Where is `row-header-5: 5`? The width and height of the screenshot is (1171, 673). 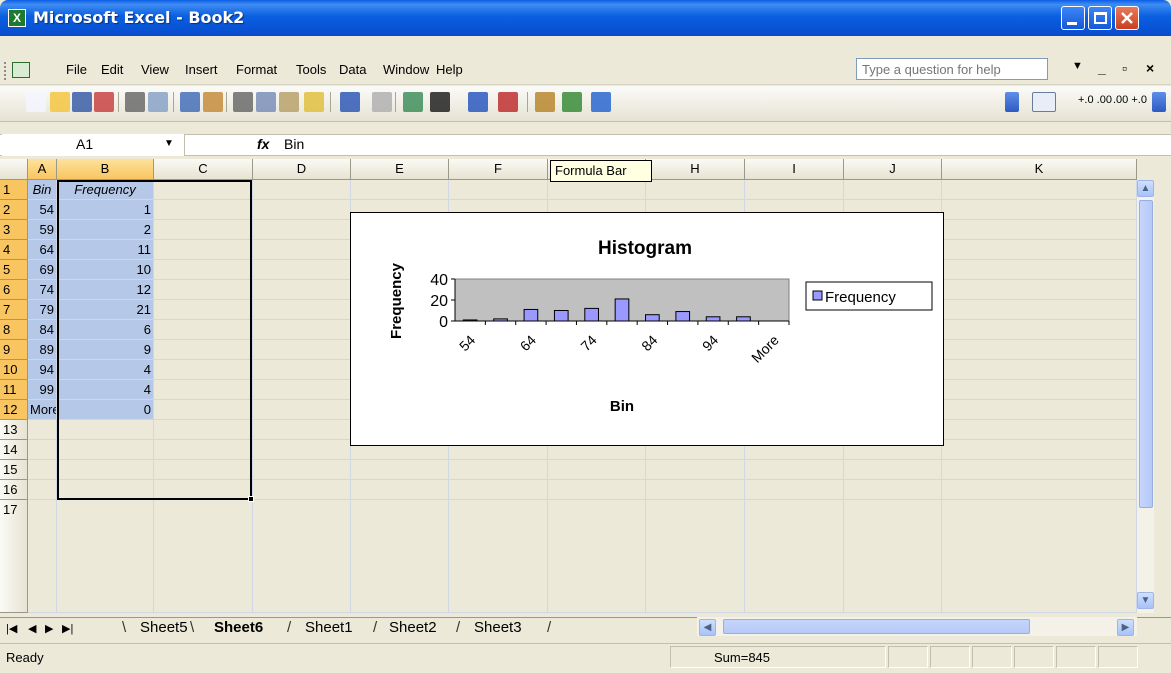 row-header-5: 5 is located at coordinates (14, 270).